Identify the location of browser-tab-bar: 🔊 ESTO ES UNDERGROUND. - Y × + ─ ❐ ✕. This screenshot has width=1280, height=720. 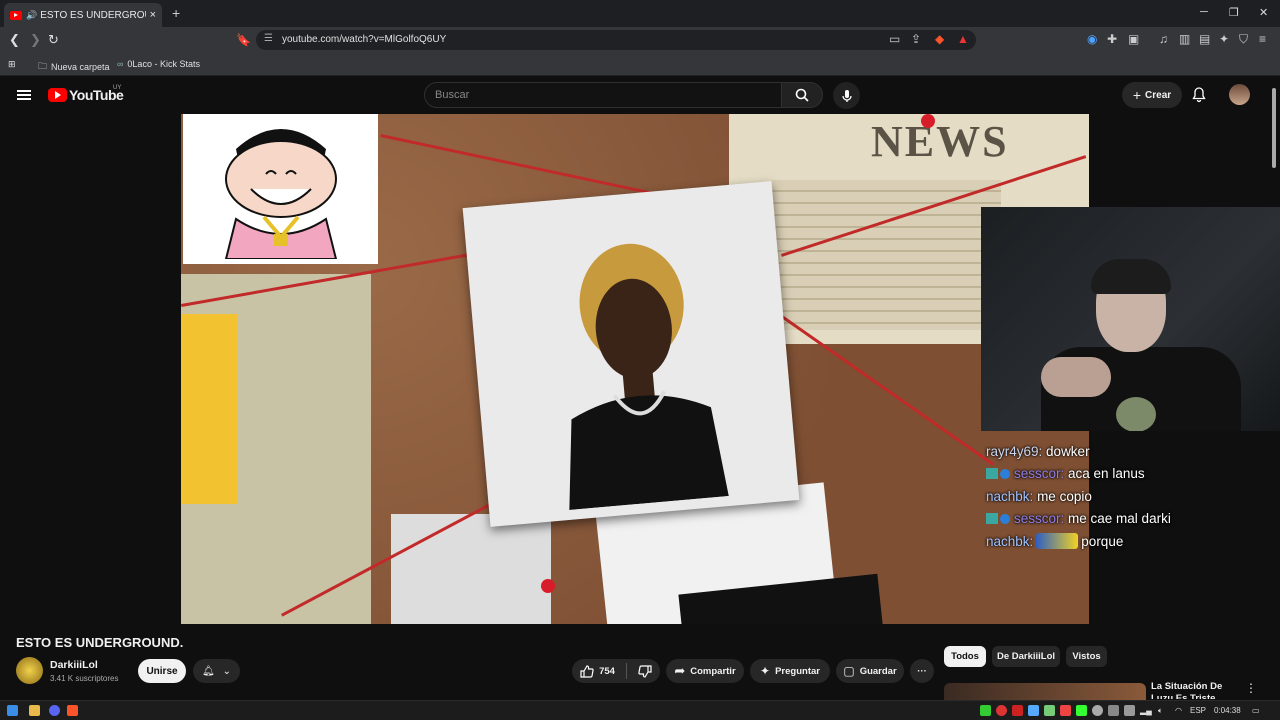
(640, 13).